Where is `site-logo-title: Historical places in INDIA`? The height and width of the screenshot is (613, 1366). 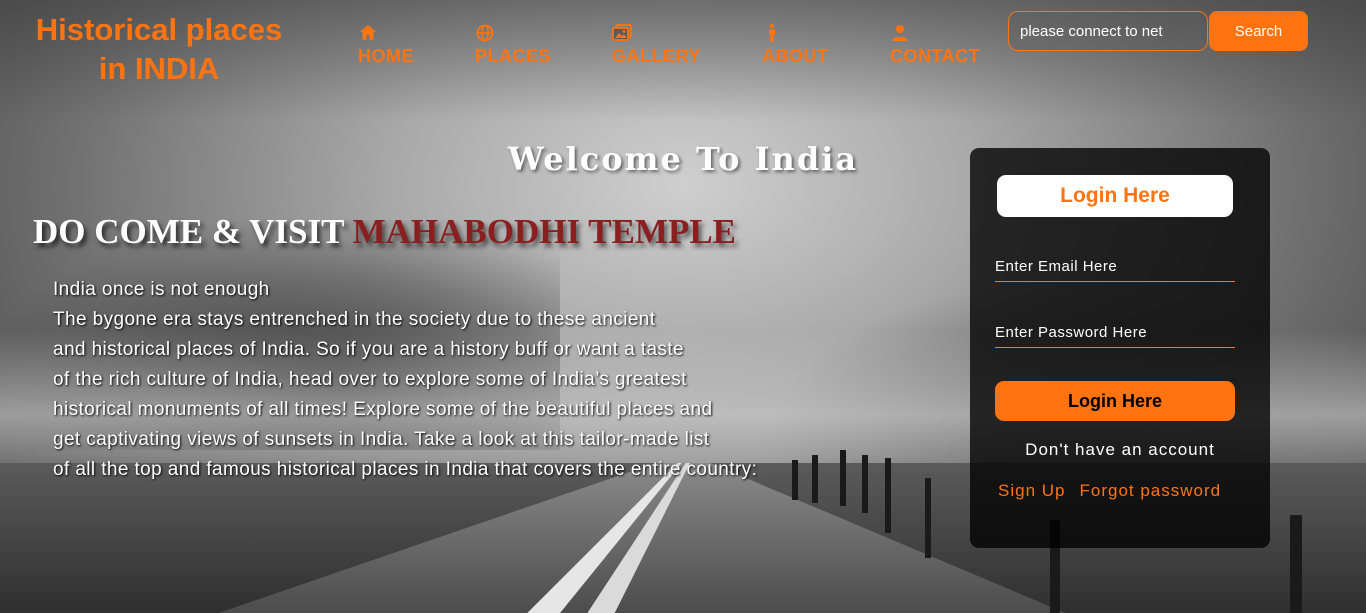
site-logo-title: Historical places in INDIA is located at coordinates (159, 49).